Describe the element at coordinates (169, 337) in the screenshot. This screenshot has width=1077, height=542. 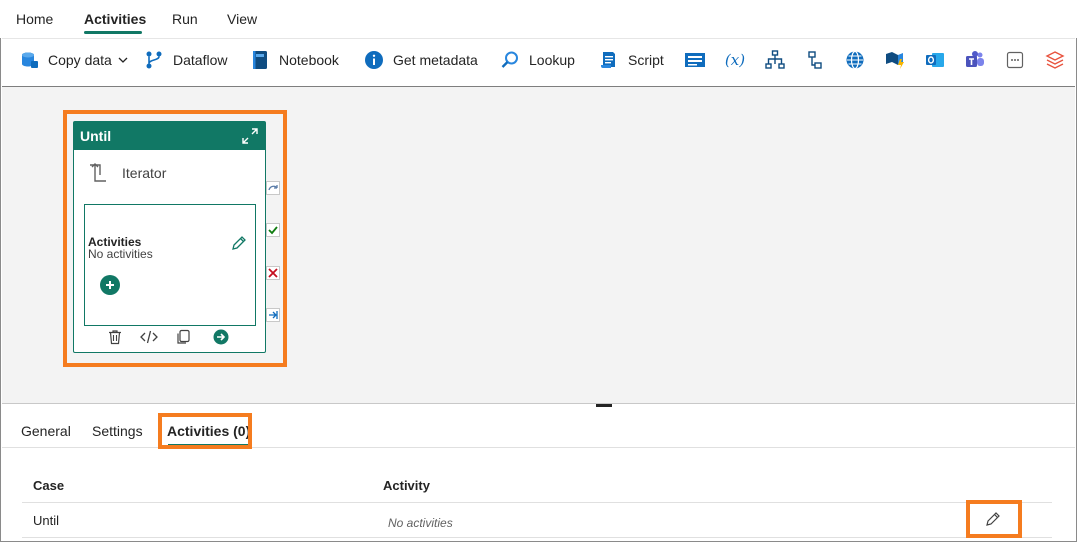
I see `card-action-bar` at that location.